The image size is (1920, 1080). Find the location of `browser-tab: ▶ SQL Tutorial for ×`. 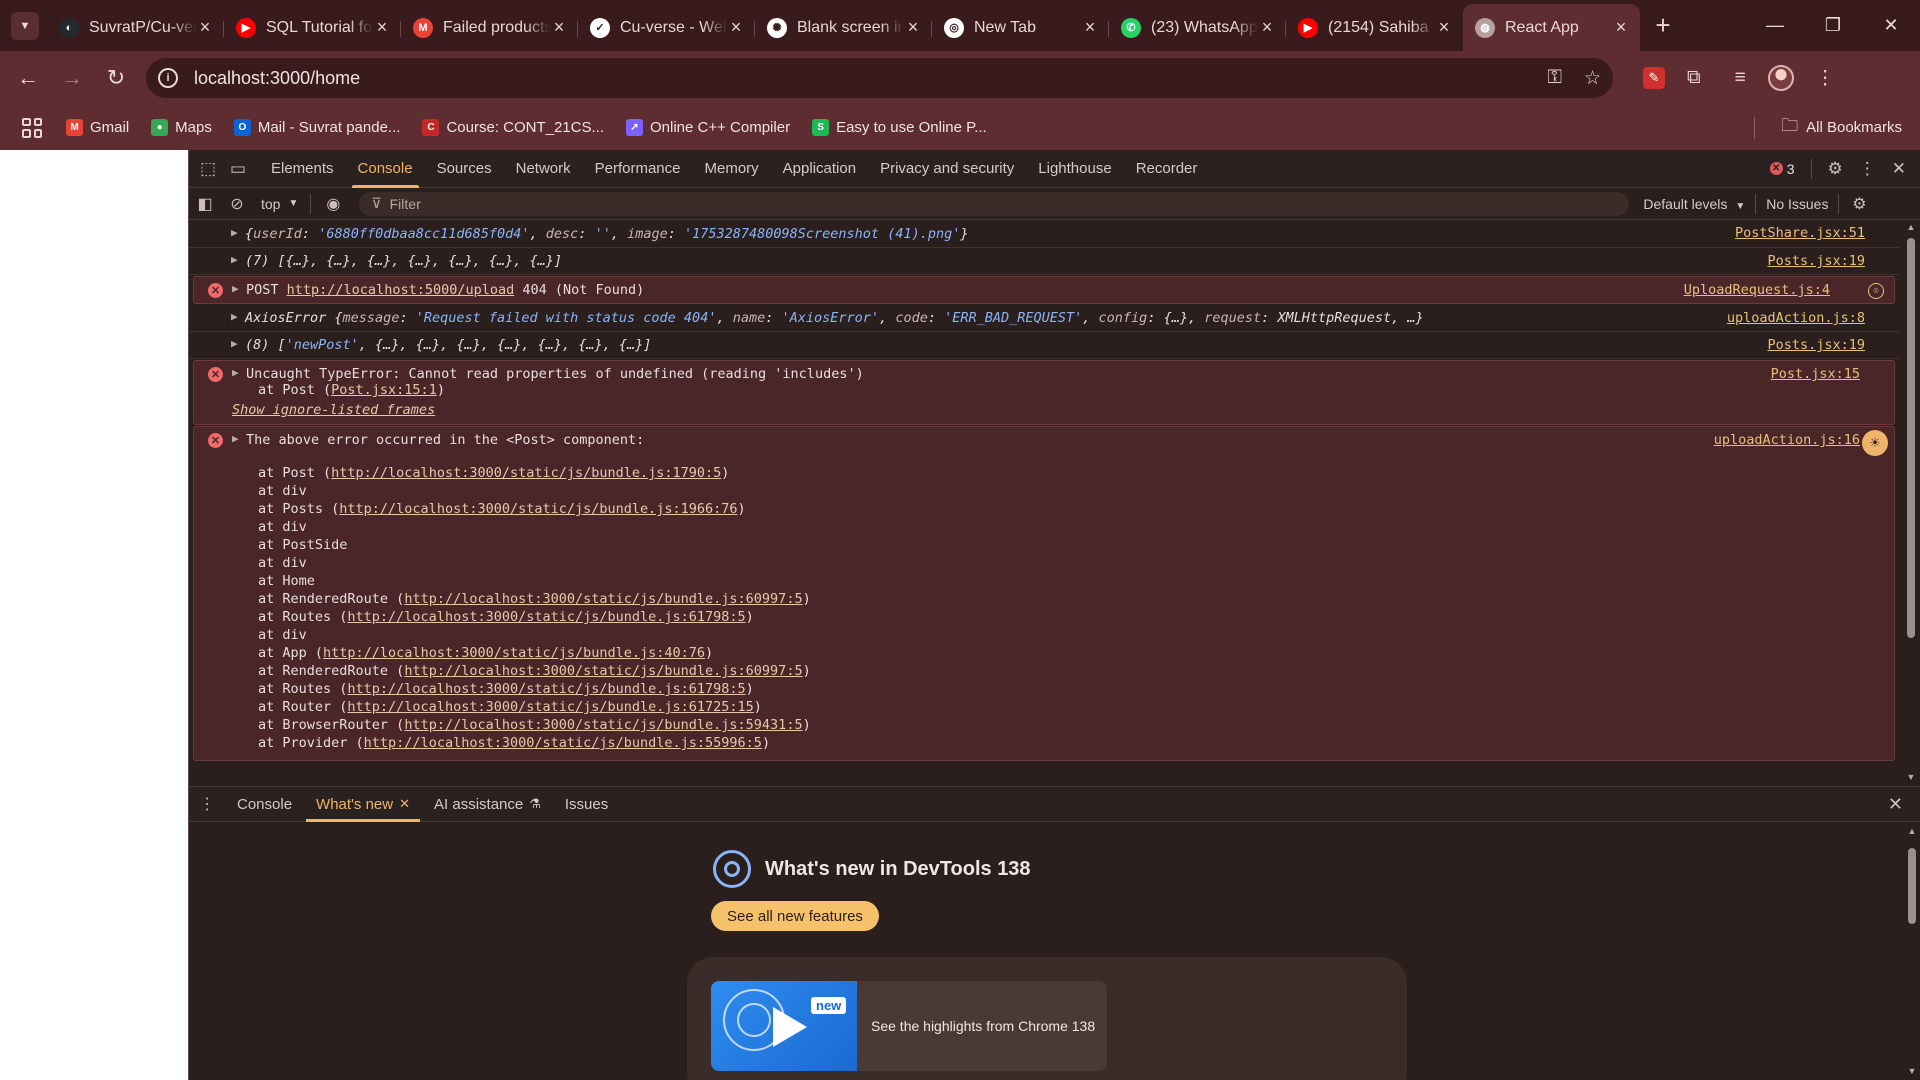

browser-tab: ▶ SQL Tutorial for × is located at coordinates (312, 28).